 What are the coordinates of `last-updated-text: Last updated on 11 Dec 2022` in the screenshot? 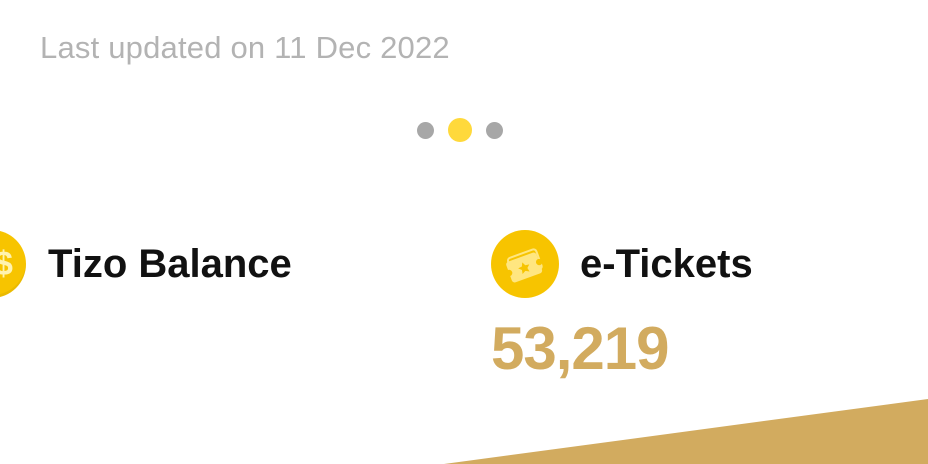 It's located at (245, 47).